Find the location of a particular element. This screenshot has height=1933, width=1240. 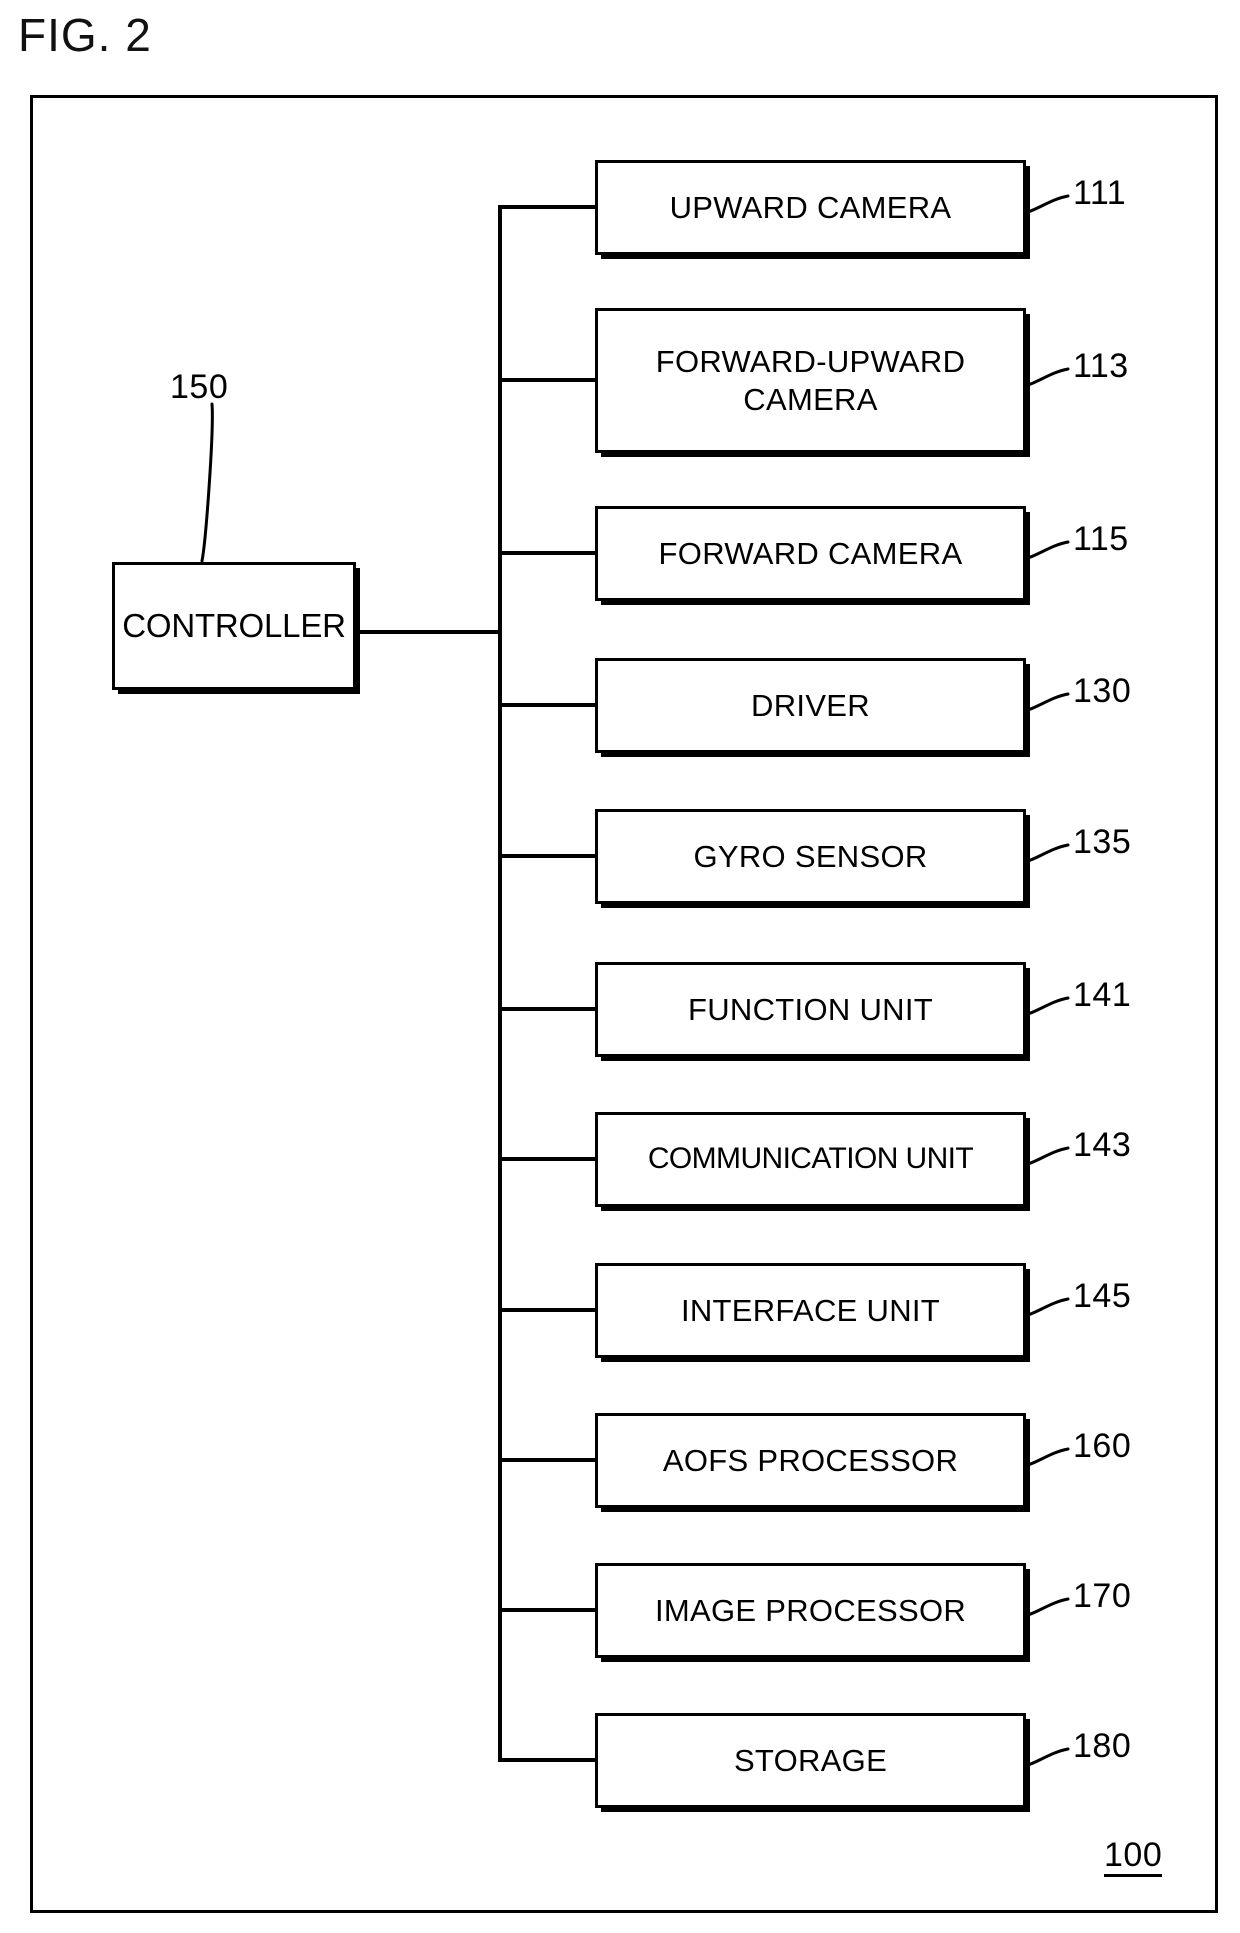

block-forward-camera-label: FORWARD CAMERA is located at coordinates (810, 553).